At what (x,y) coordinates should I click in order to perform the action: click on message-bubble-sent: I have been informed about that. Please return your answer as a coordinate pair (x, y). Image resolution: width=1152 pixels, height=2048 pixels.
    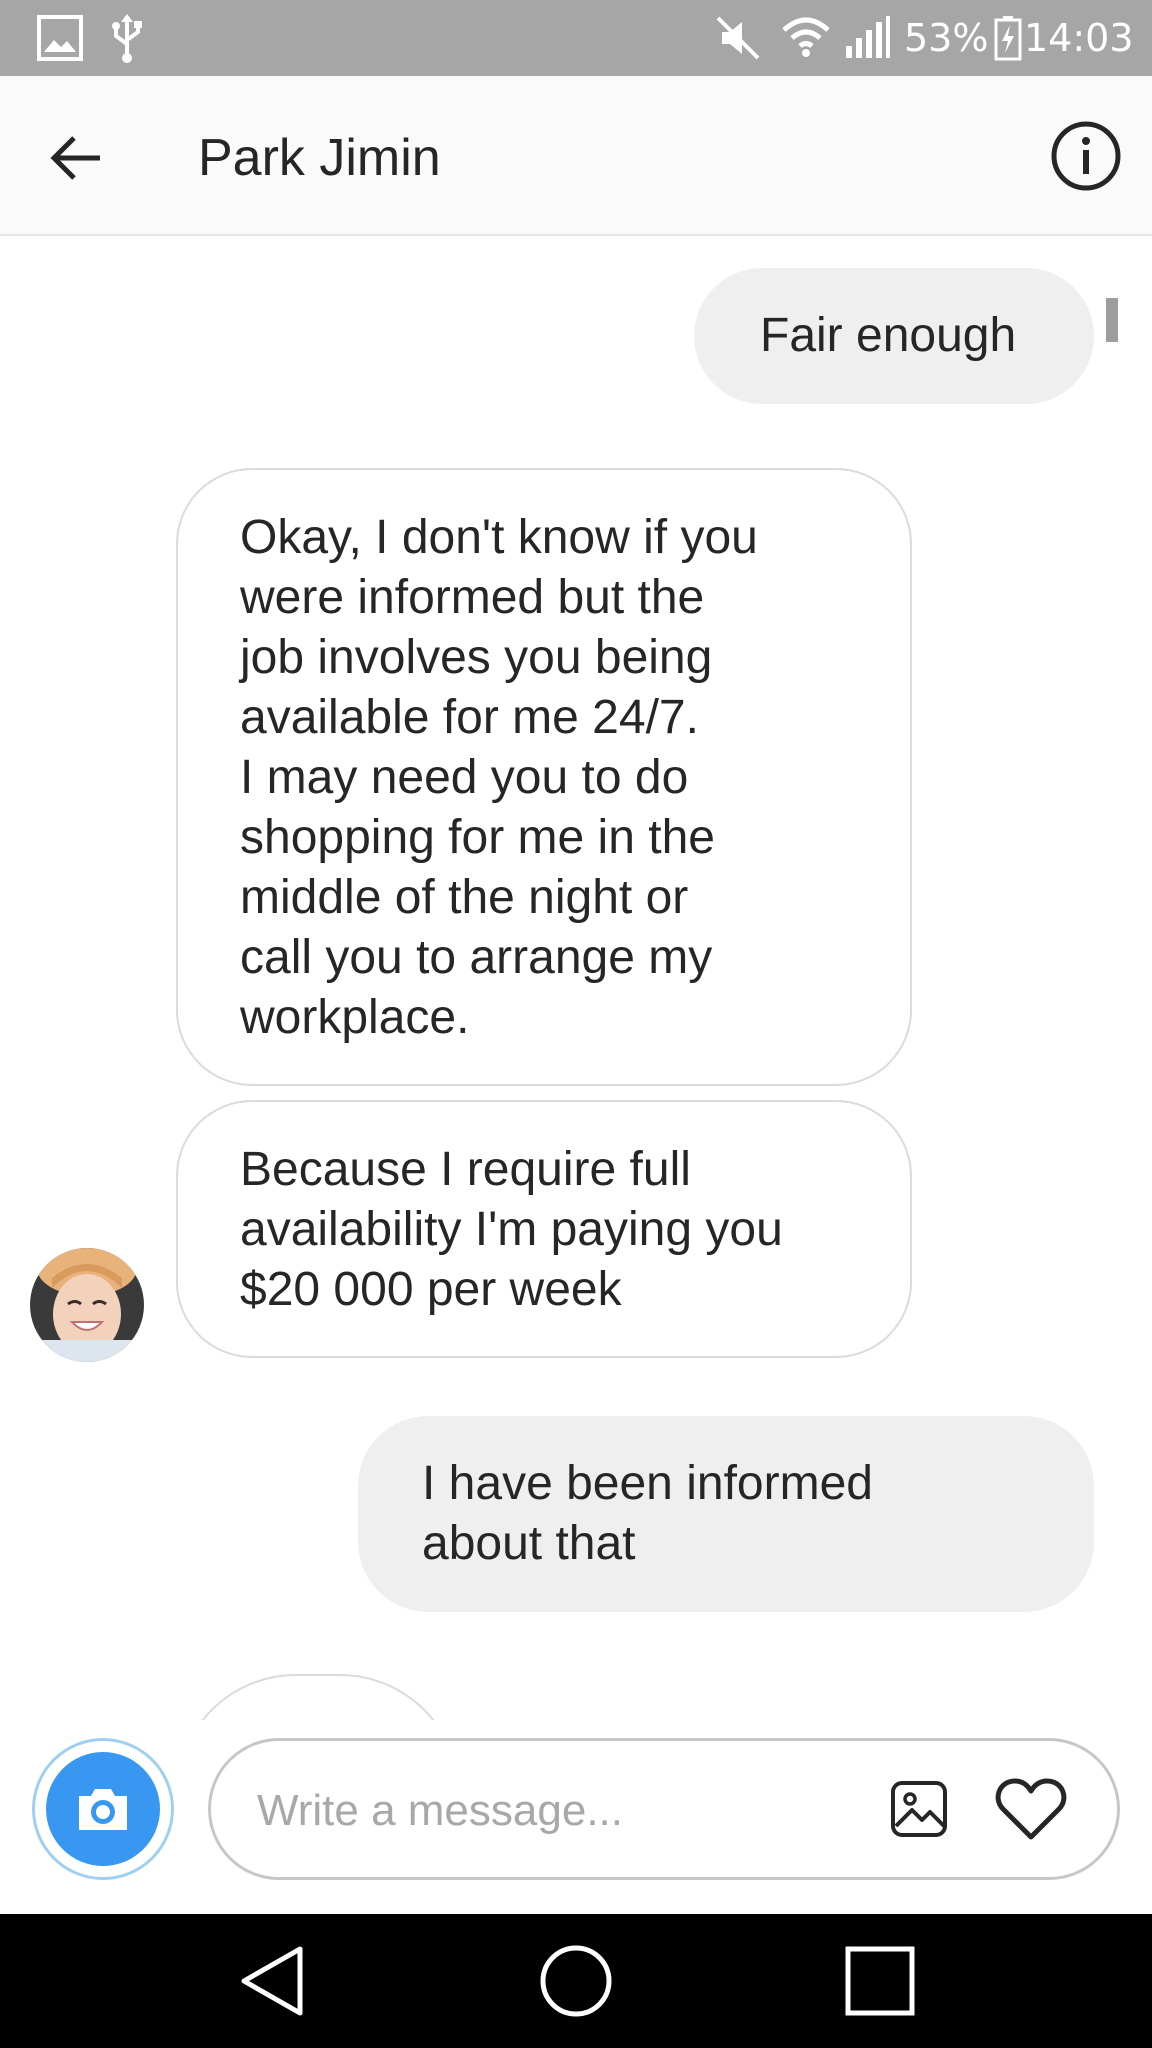
    Looking at the image, I should click on (726, 1514).